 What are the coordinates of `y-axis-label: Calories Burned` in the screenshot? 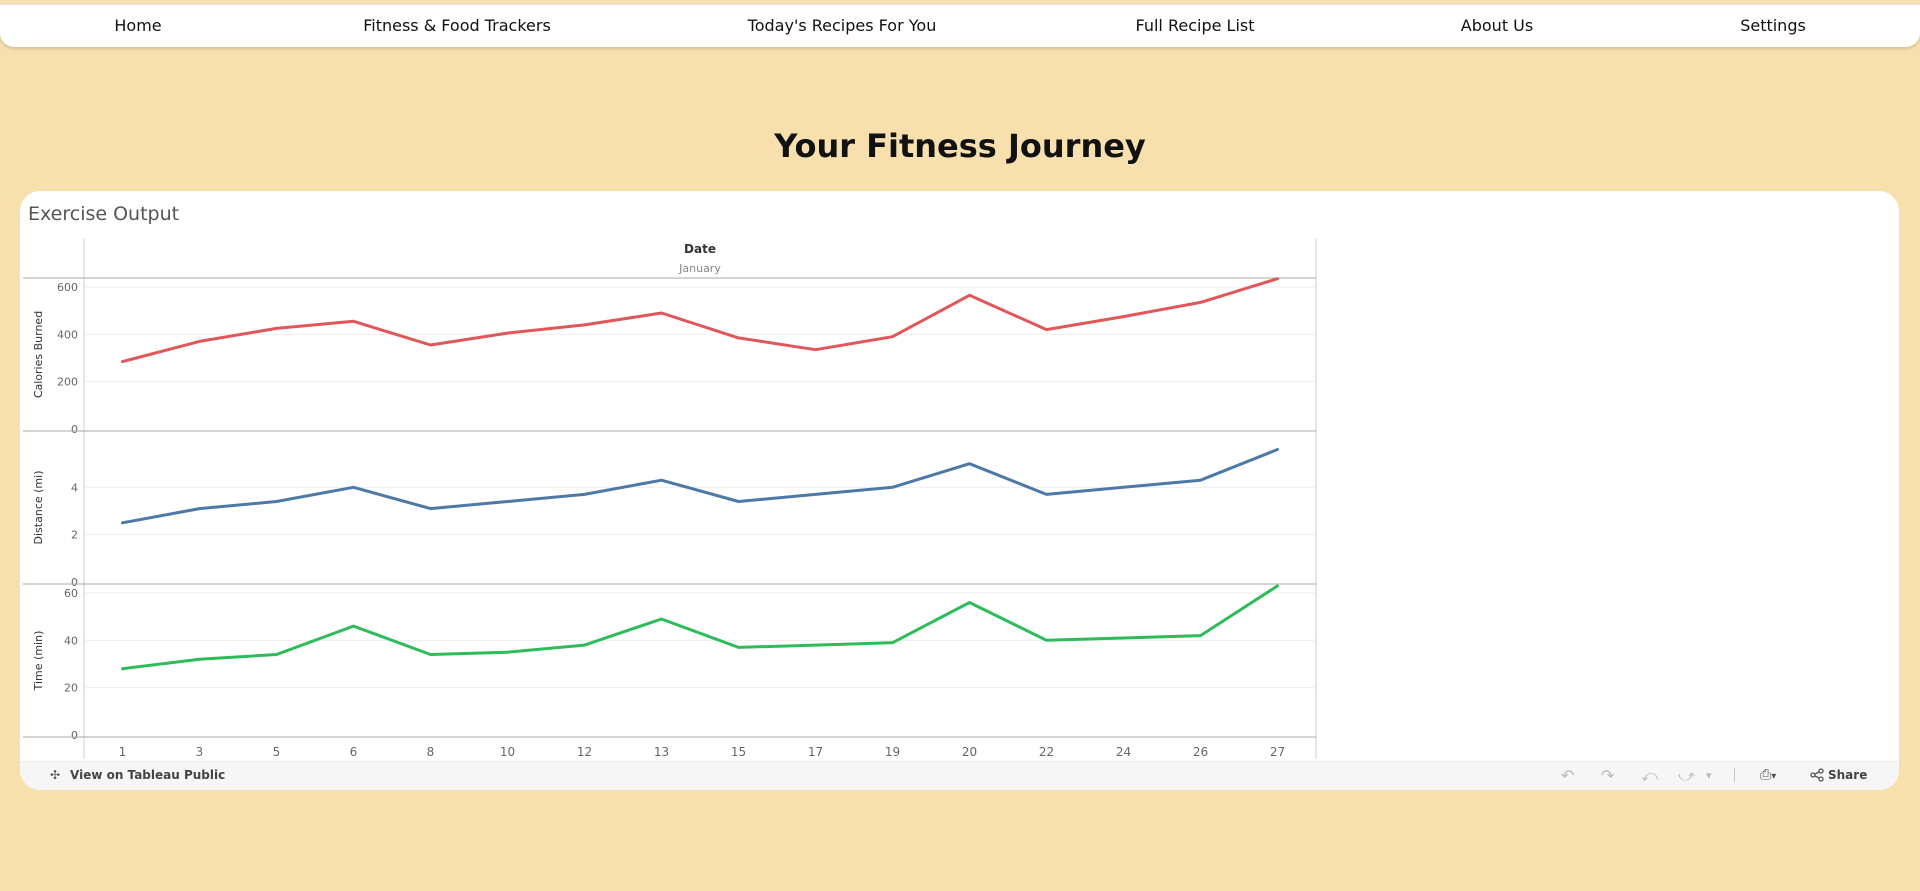 It's located at (38, 354).